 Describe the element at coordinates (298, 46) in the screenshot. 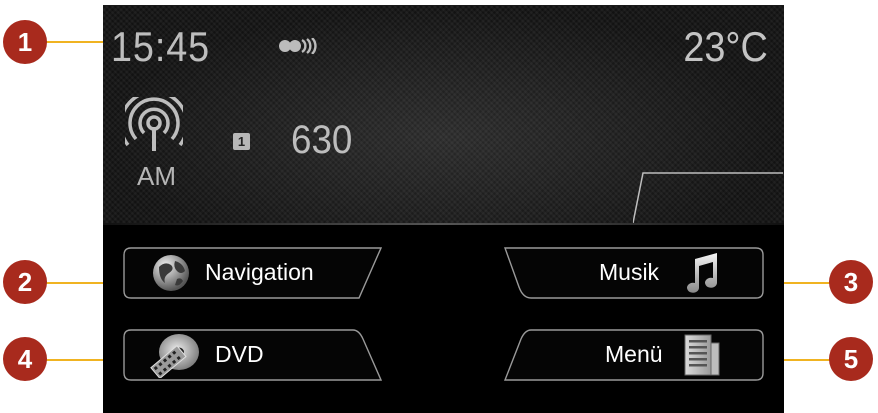

I see `signal-dots-icon` at that location.